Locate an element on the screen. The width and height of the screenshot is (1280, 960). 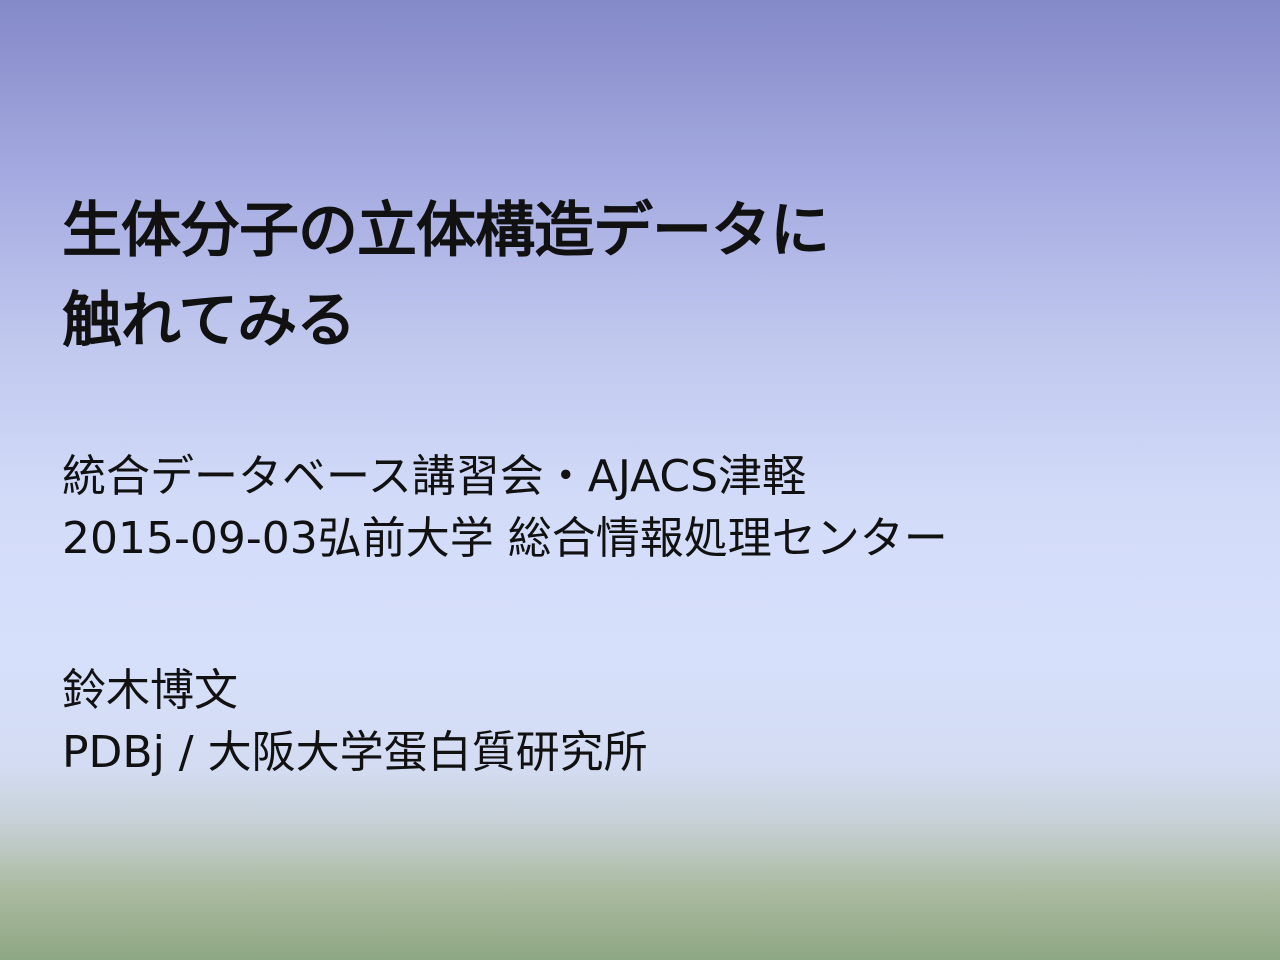
author-name: 鈴木博文 is located at coordinates (150, 690).